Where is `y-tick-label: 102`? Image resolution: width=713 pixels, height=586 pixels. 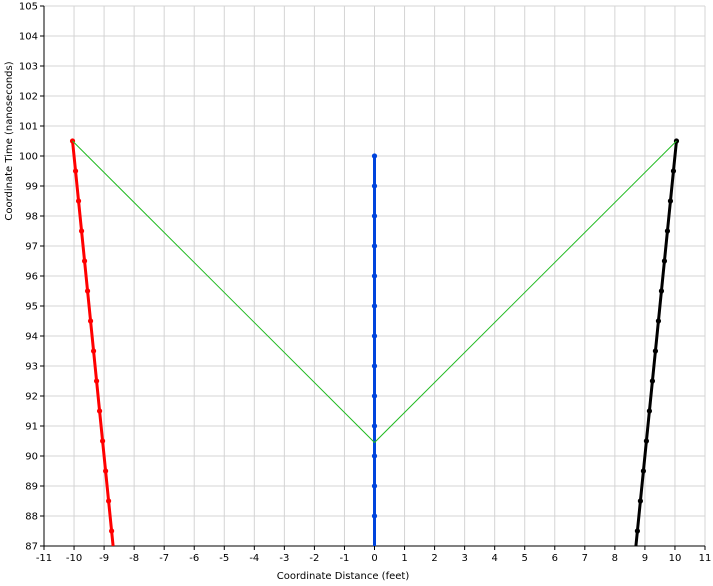 y-tick-label: 102 is located at coordinates (28, 97).